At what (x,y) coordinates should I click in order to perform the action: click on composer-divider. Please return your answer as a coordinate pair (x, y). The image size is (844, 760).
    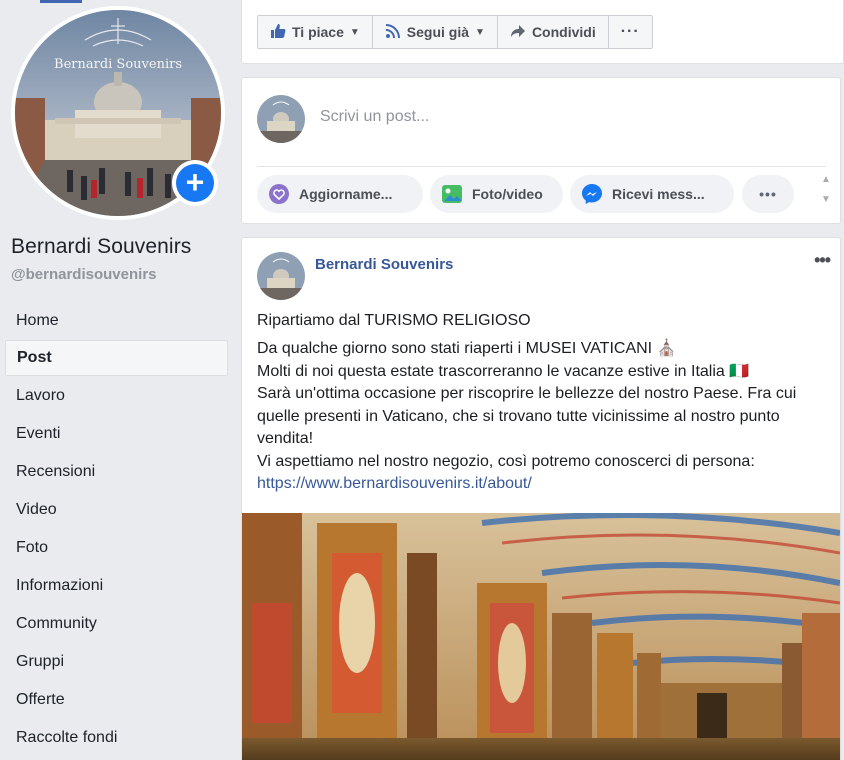
    Looking at the image, I should click on (541, 166).